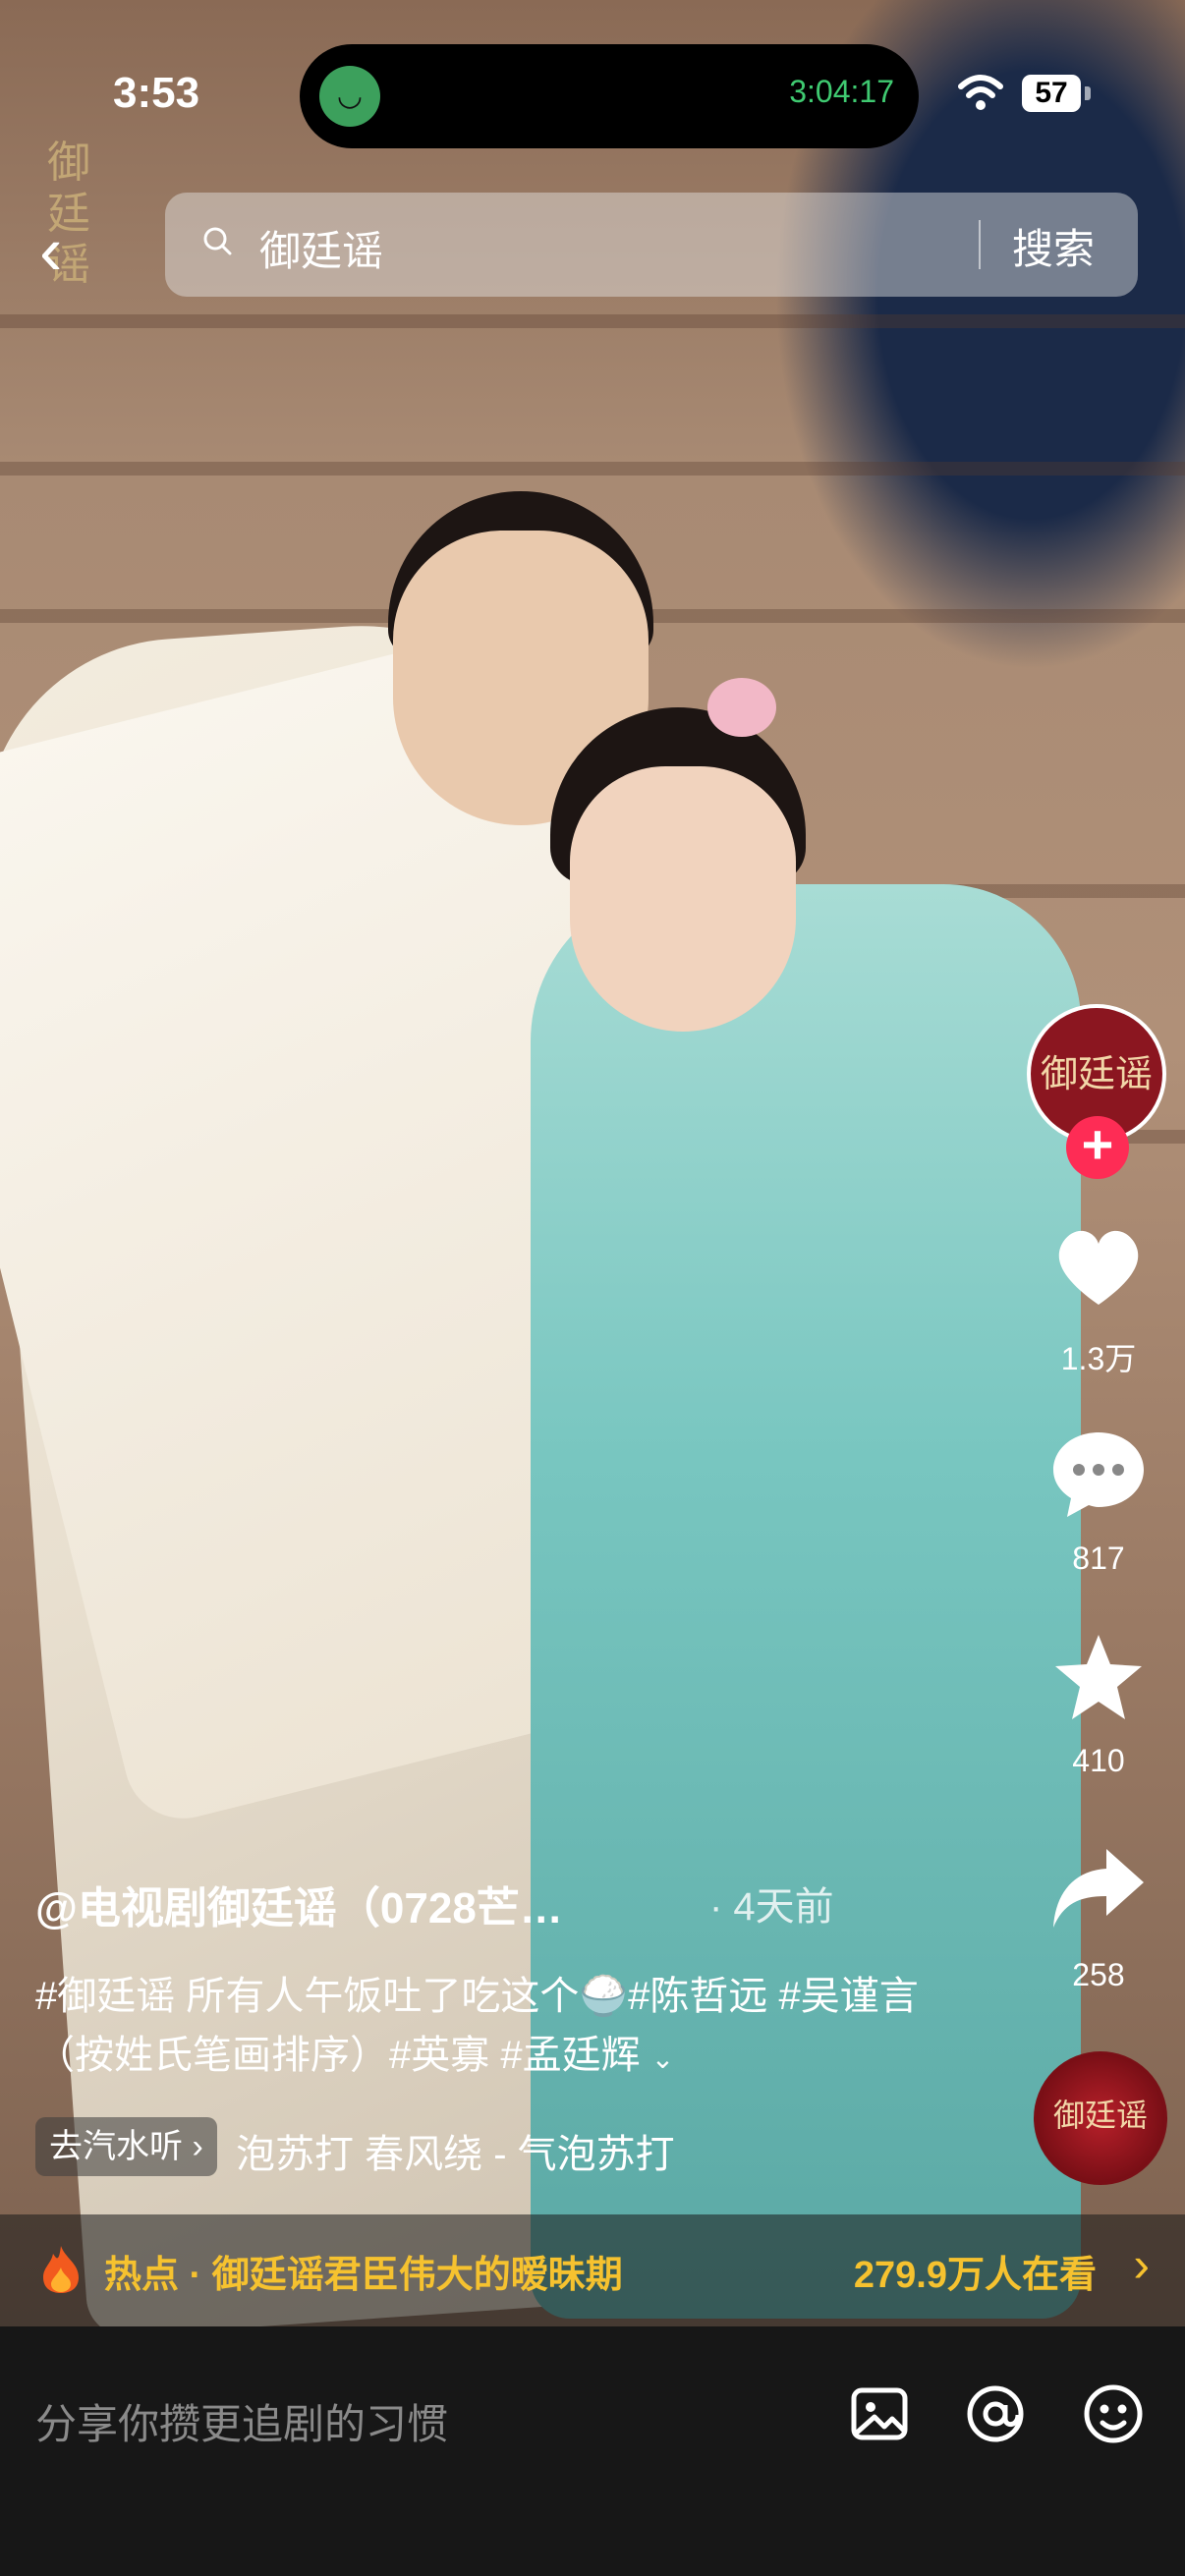 The width and height of the screenshot is (1185, 2576). Describe the element at coordinates (1099, 1474) in the screenshot. I see `comment-icon` at that location.